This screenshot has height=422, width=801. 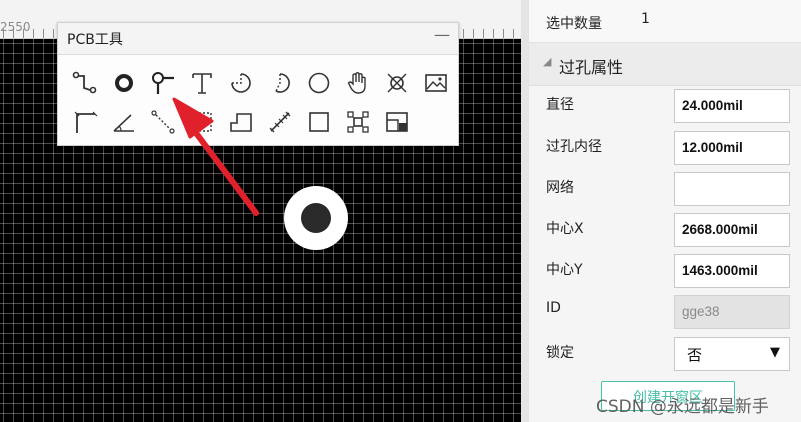 I want to click on collapse-triangle-icon: ◢, so click(x=547, y=61).